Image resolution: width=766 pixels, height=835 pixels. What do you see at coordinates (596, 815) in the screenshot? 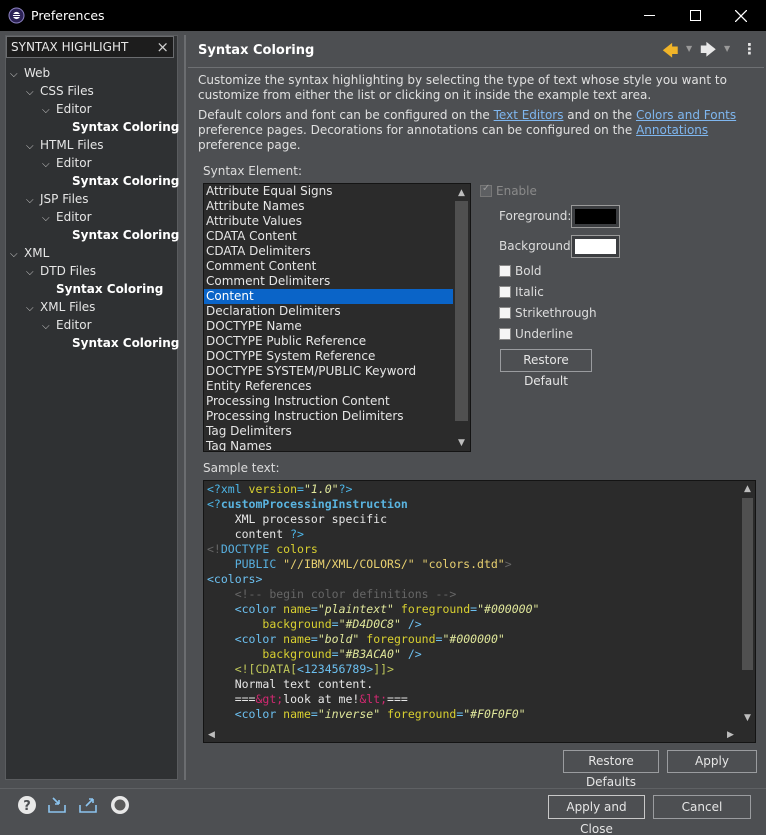
I see `apply-and-close-button: Apply and Close` at bounding box center [596, 815].